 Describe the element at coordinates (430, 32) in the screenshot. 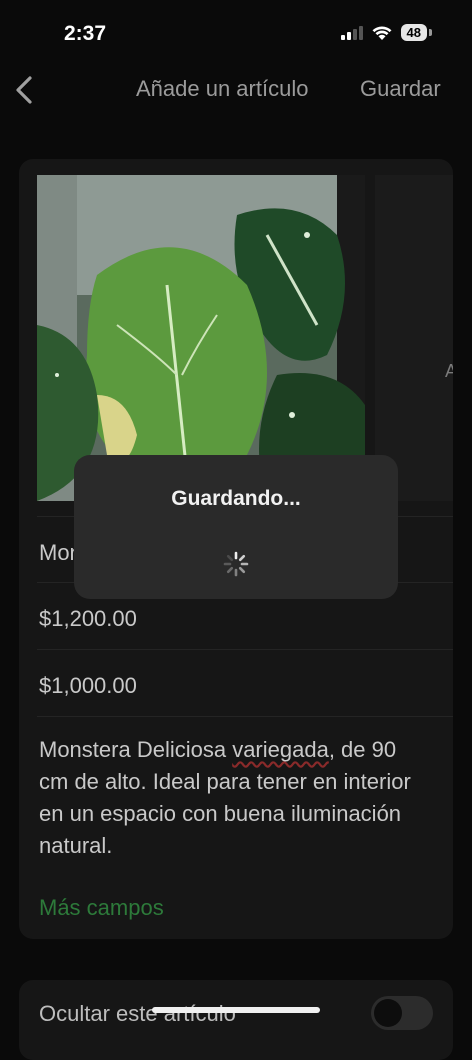

I see `battery-tip` at that location.